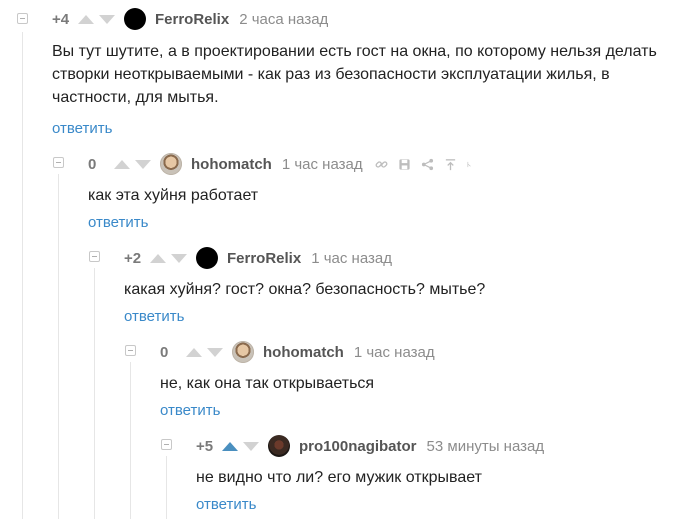  I want to click on comment-text: не, как она так открываеться, so click(267, 383).